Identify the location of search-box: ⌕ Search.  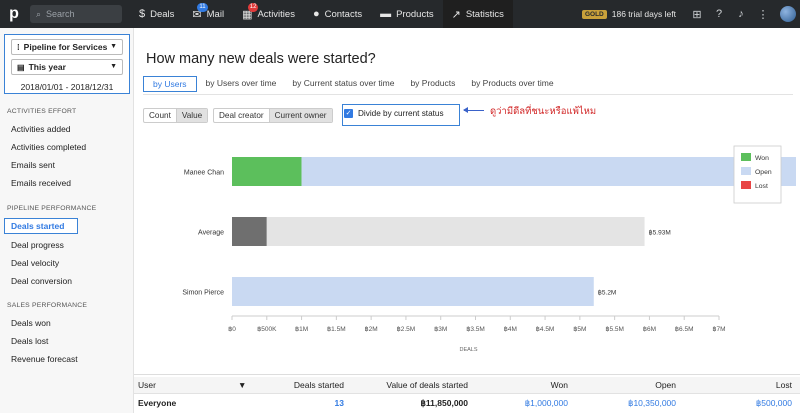
(76, 14).